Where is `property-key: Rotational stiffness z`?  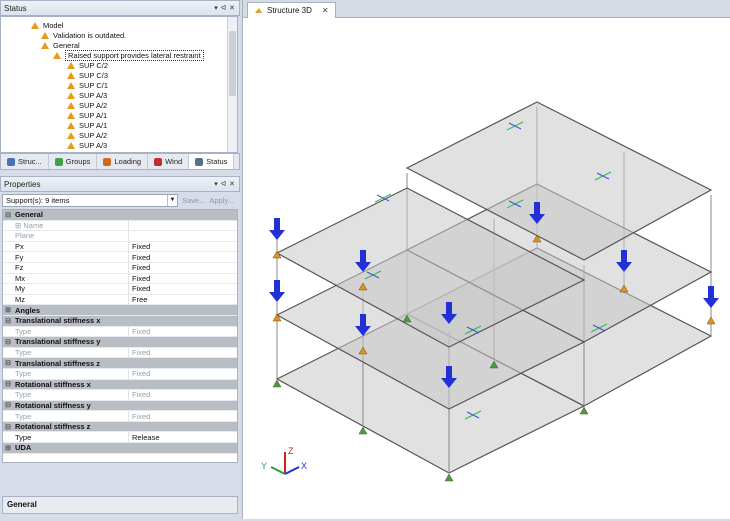 property-key: Rotational stiffness z is located at coordinates (53, 427).